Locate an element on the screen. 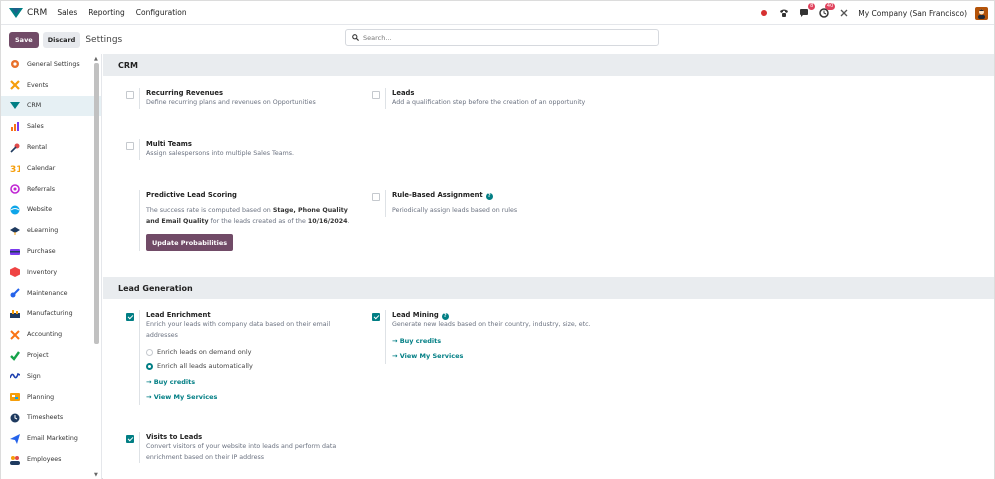 This screenshot has height=479, width=995. sidebar-item-label: Rental is located at coordinates (37, 148).